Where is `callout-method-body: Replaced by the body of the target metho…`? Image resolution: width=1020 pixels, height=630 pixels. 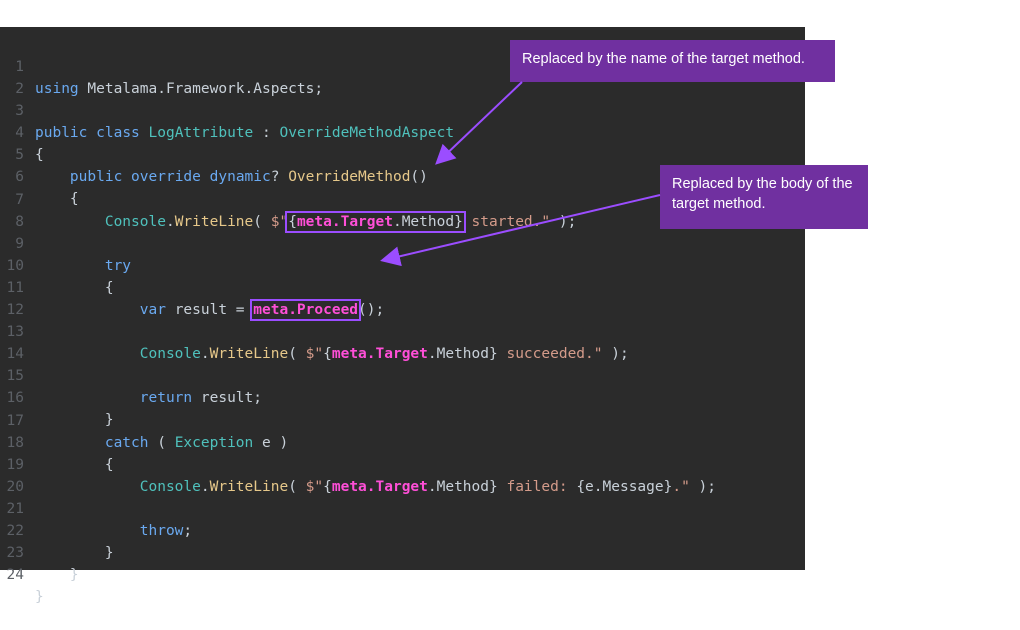 callout-method-body: Replaced by the body of the target metho… is located at coordinates (764, 197).